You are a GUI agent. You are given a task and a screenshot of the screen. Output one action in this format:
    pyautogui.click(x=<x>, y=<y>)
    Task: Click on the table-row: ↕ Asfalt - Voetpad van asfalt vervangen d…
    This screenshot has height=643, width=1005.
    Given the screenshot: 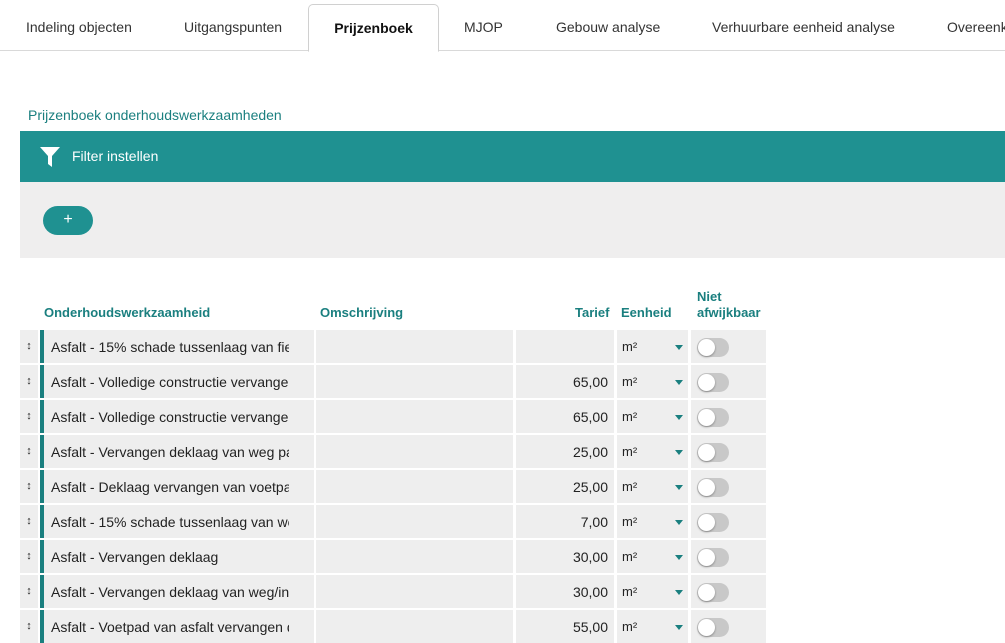 What is the action you would take?
    pyautogui.click(x=393, y=626)
    